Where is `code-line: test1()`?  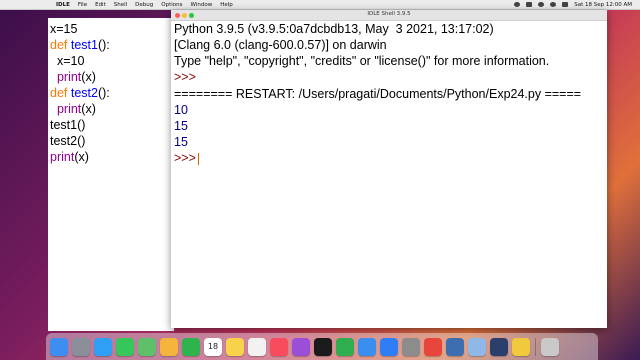
code-line: test1() is located at coordinates (67, 125).